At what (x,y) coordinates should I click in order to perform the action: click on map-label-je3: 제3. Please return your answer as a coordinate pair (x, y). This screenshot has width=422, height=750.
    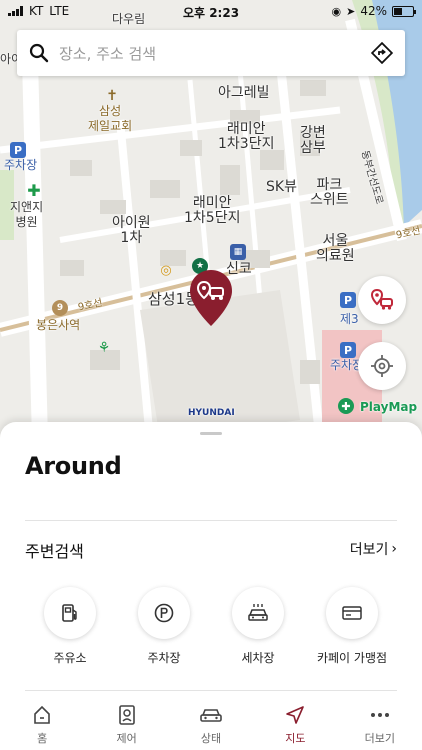
    Looking at the image, I should click on (349, 319).